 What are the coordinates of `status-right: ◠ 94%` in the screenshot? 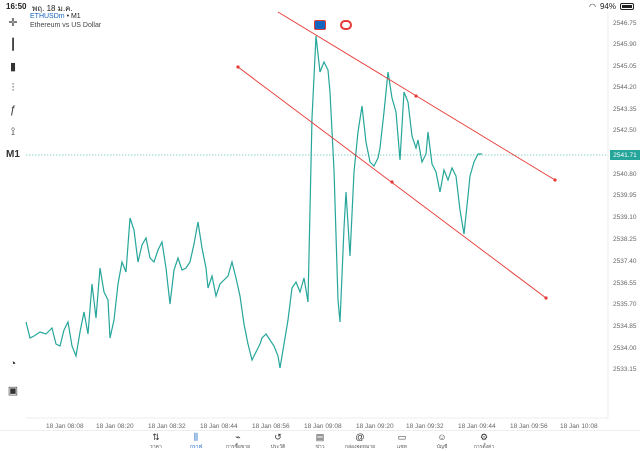 It's located at (611, 6).